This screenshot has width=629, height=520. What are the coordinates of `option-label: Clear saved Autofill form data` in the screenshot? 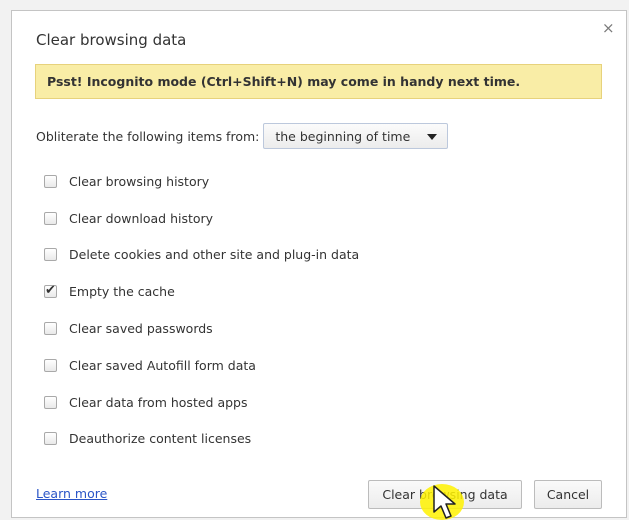 It's located at (162, 365).